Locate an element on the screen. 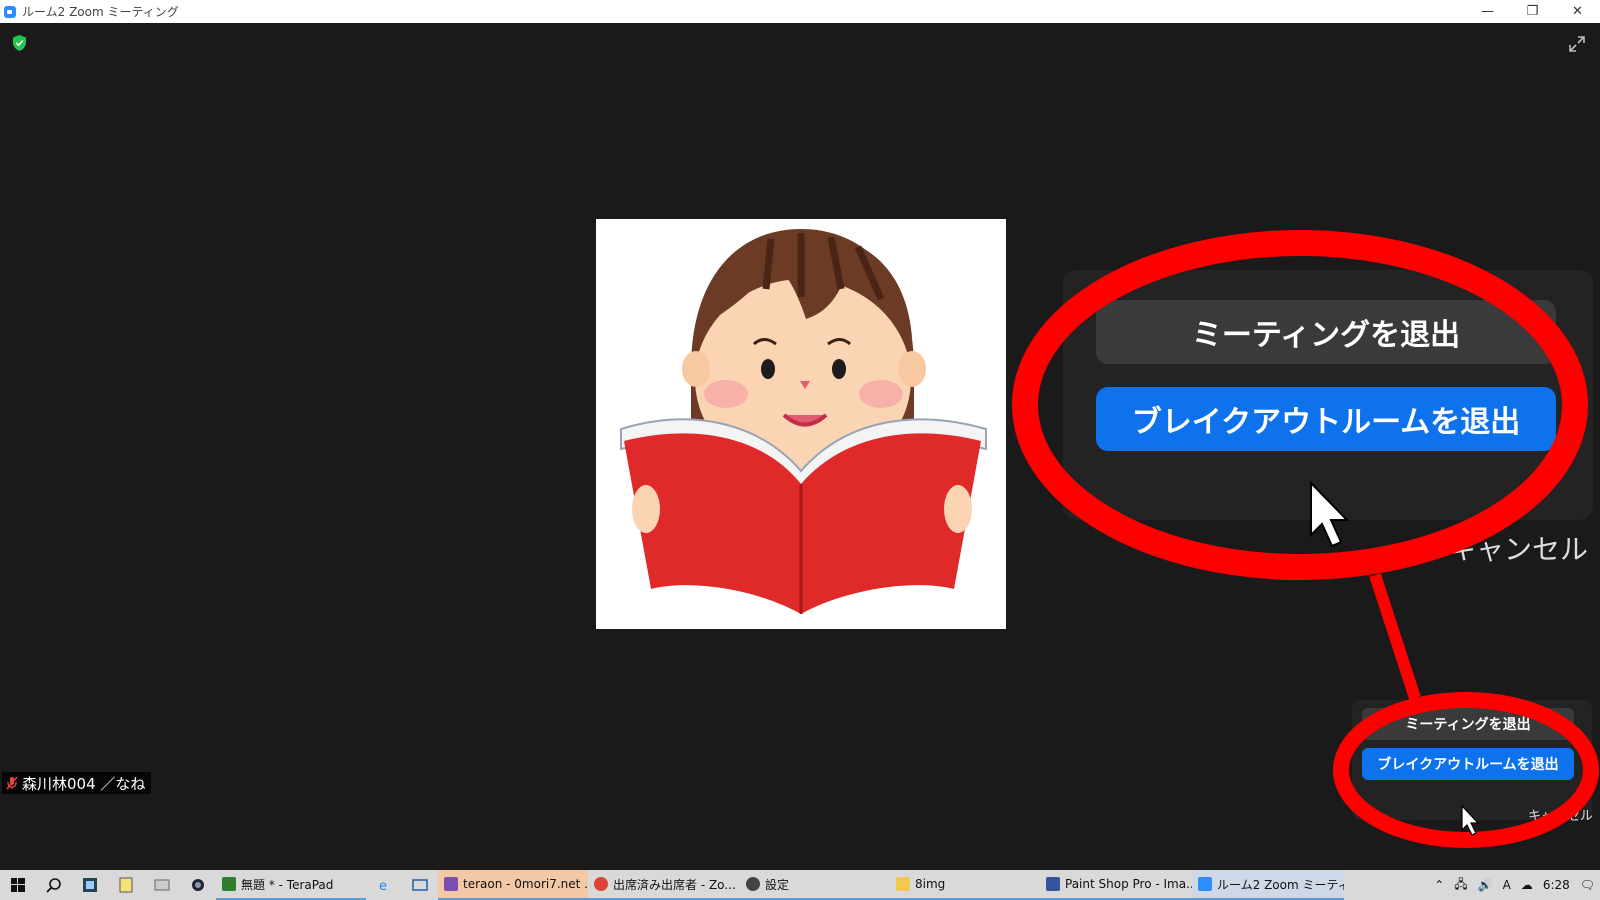 This screenshot has height=900, width=1600. leave-meeting-button: ミーティングを退出 is located at coordinates (1468, 724).